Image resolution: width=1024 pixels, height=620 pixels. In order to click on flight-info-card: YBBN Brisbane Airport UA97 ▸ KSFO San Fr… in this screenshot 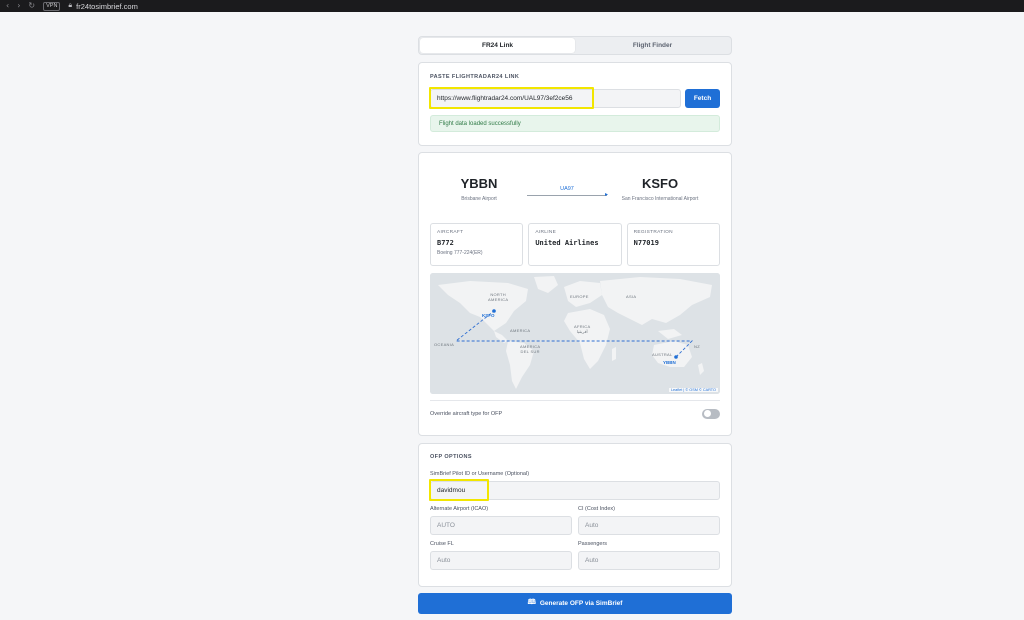, I will do `click(575, 294)`.